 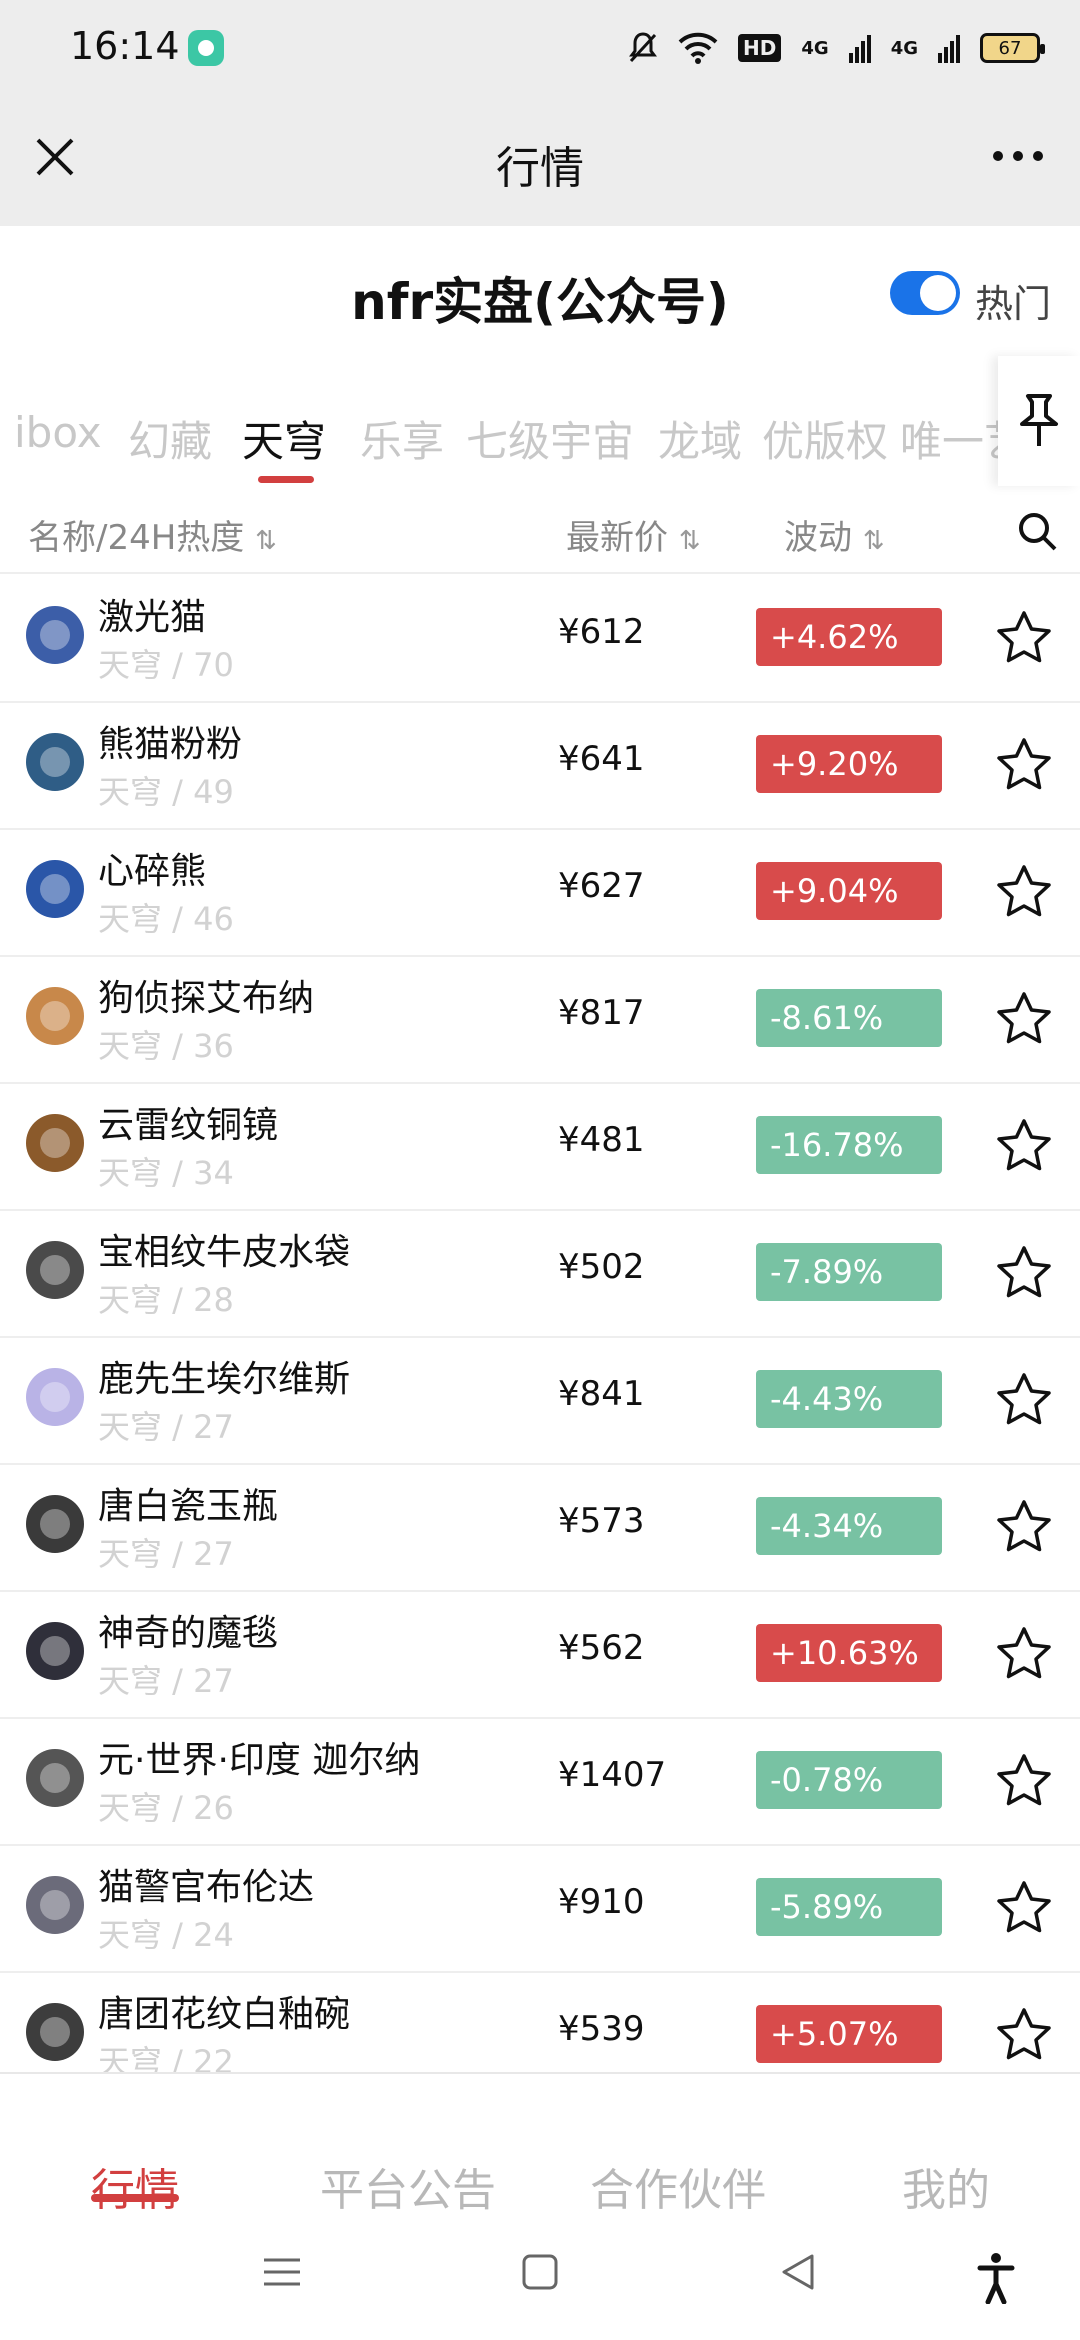 I want to click on list-item: 神奇的魔毯天穹 / 27 ¥562 +10.63%, so click(x=540, y=1655).